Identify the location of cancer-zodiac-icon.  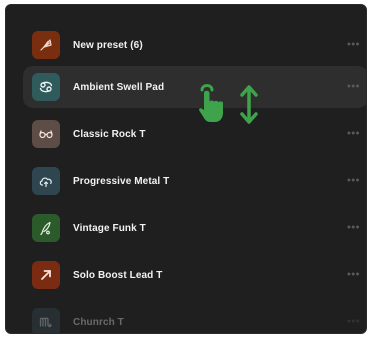
(46, 87).